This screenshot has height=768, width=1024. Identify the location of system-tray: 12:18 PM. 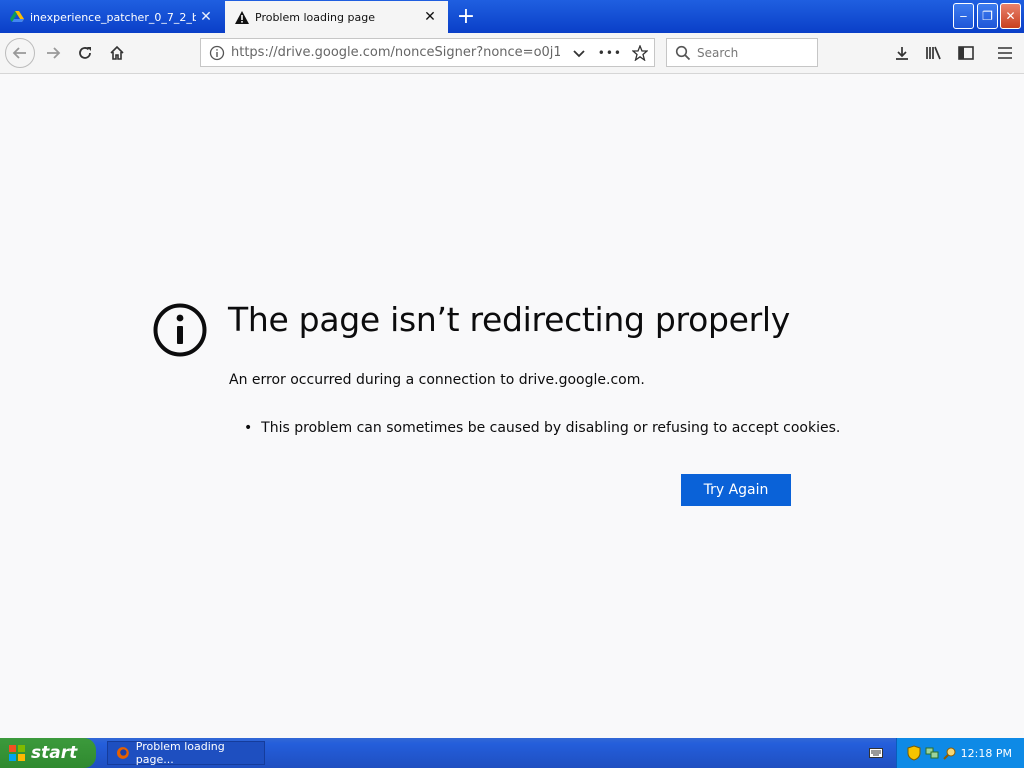
(960, 753).